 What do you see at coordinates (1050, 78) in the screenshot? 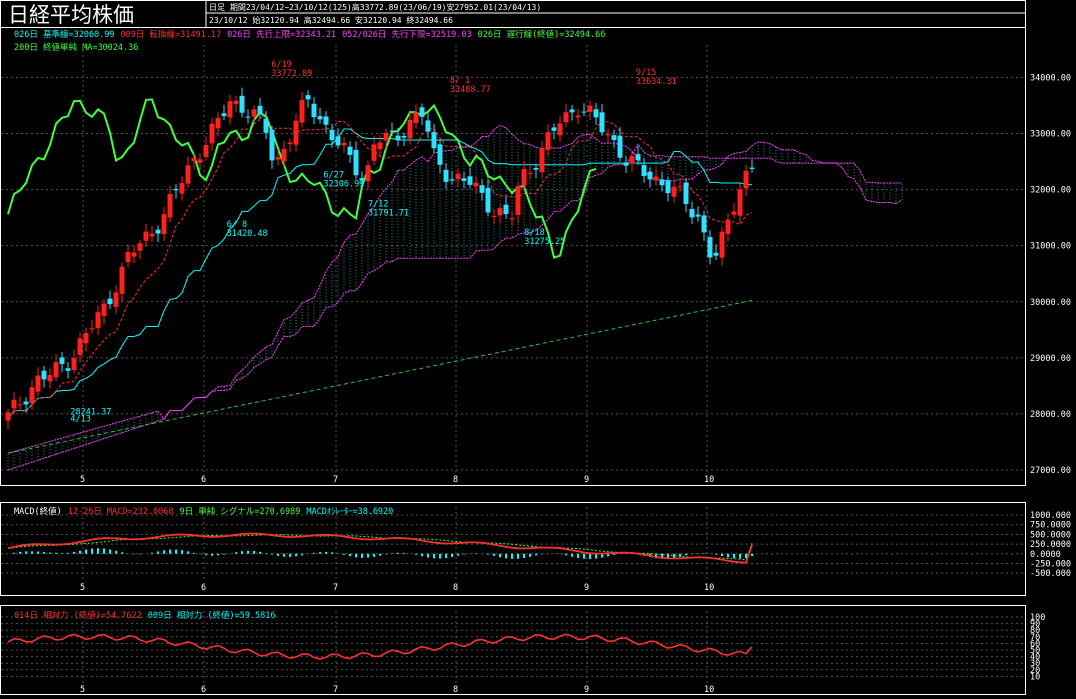
I see `main-y-tick: 34000.00` at bounding box center [1050, 78].